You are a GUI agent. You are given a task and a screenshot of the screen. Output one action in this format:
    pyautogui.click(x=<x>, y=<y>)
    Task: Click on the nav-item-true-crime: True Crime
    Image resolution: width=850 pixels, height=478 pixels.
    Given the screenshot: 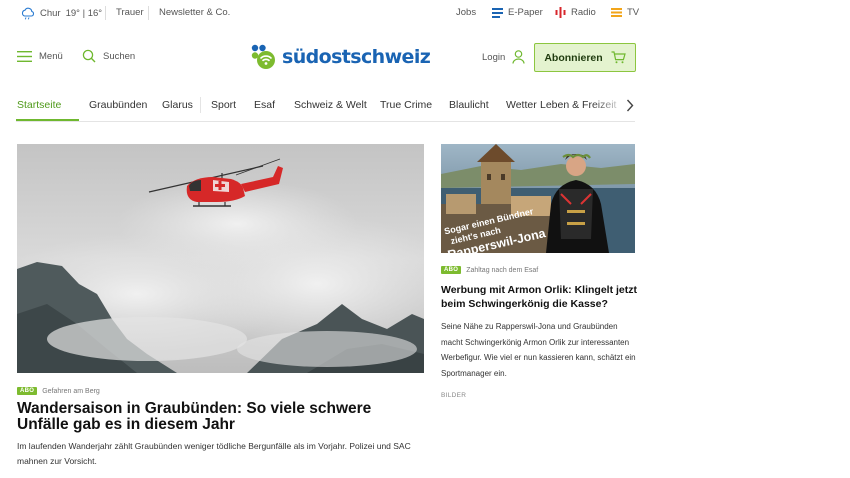 What is the action you would take?
    pyautogui.click(x=406, y=105)
    